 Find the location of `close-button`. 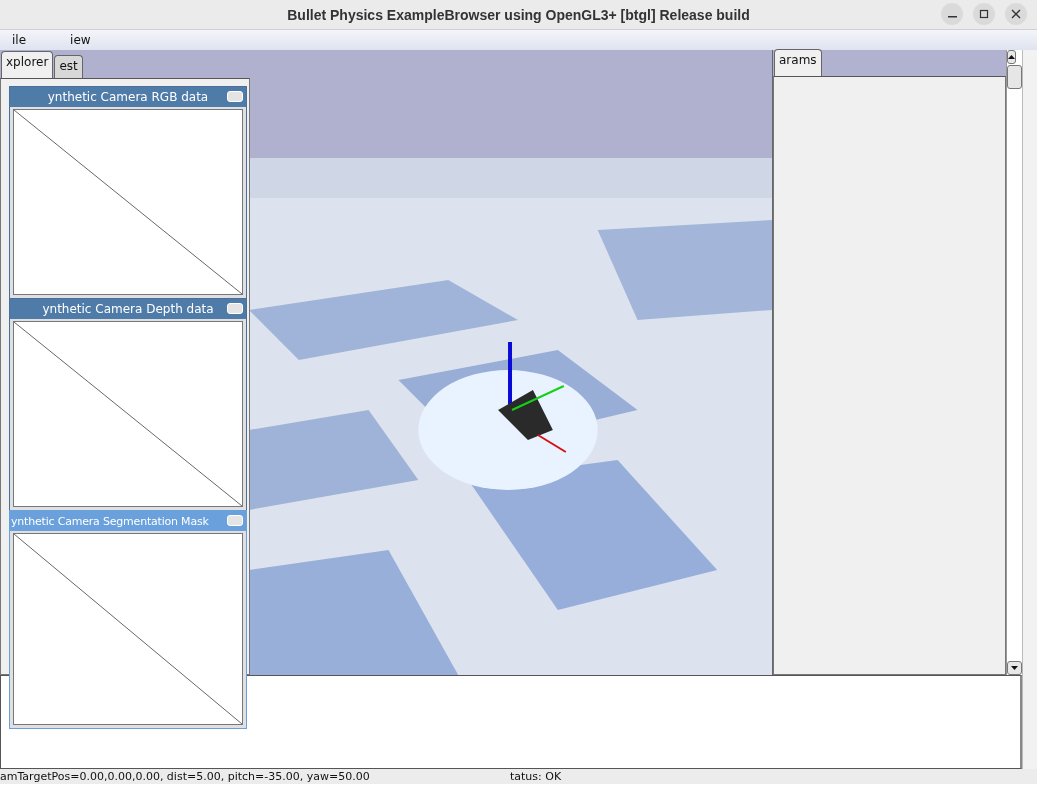

close-button is located at coordinates (1016, 14).